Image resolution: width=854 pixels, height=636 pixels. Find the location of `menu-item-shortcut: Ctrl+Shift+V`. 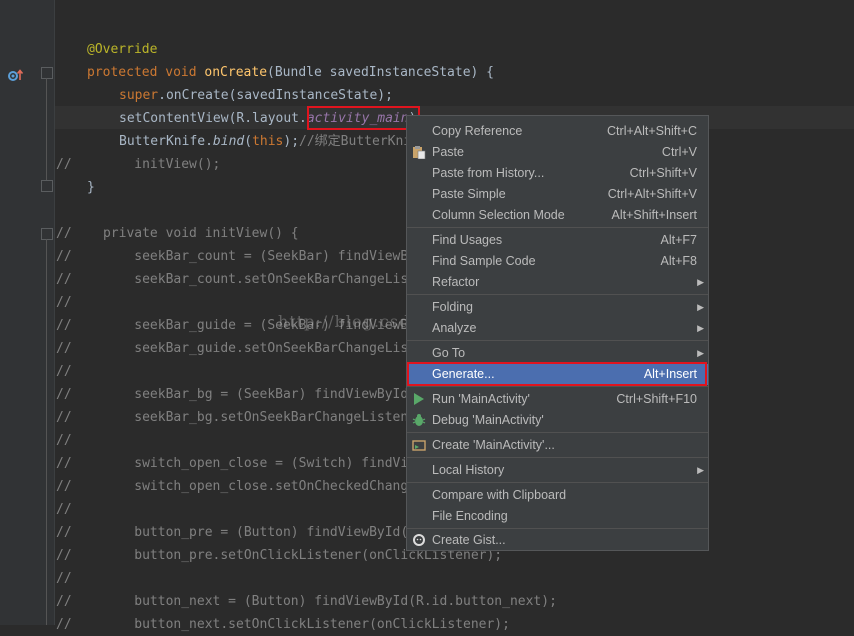

menu-item-shortcut: Ctrl+Shift+V is located at coordinates (663, 173).